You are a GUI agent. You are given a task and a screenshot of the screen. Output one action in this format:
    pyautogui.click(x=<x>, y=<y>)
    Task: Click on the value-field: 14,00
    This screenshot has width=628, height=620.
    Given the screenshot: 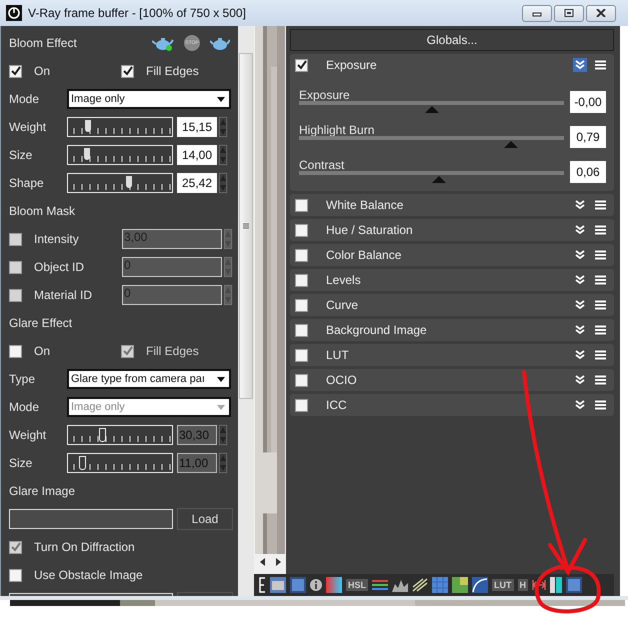 What is the action you would take?
    pyautogui.click(x=197, y=155)
    